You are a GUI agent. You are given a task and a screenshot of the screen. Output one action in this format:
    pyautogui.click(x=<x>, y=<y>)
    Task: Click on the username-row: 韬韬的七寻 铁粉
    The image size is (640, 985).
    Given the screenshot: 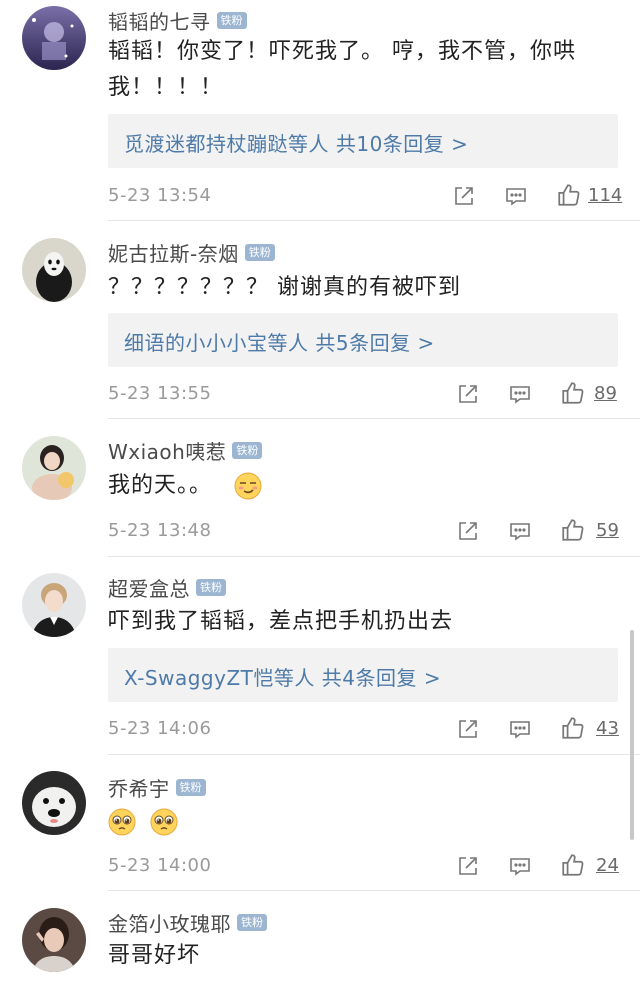 What is the action you would take?
    pyautogui.click(x=177, y=20)
    